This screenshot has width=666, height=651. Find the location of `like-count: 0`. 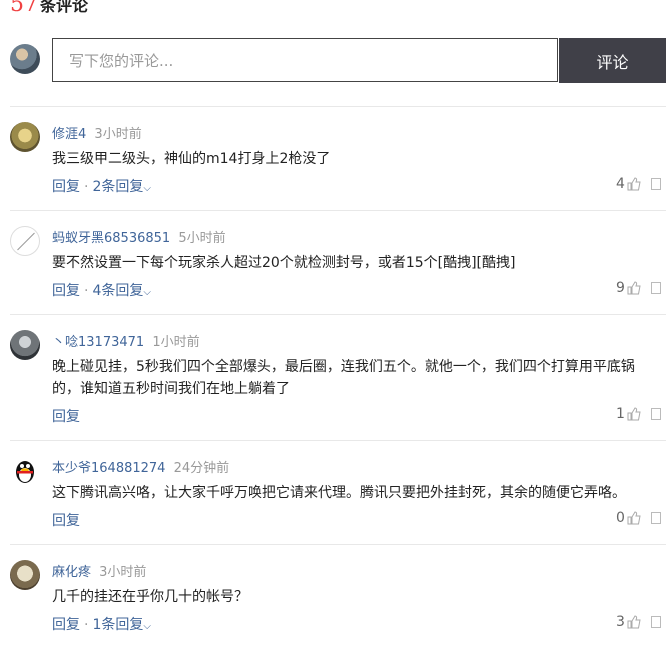

like-count: 0 is located at coordinates (620, 518).